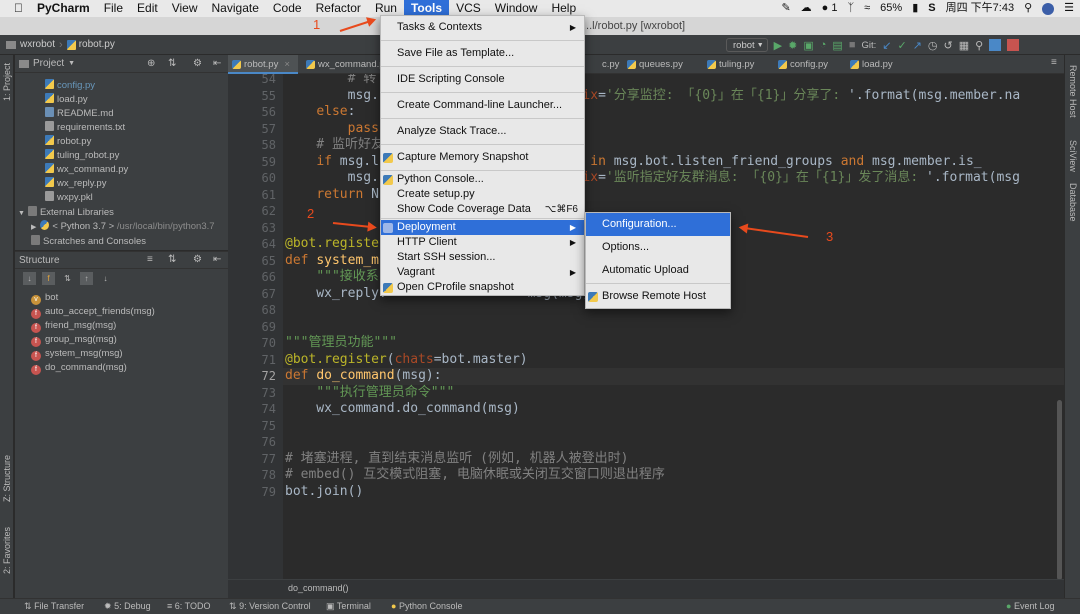 This screenshot has width=1080, height=614. What do you see at coordinates (933, 45) in the screenshot?
I see `history-icon: ◷` at bounding box center [933, 45].